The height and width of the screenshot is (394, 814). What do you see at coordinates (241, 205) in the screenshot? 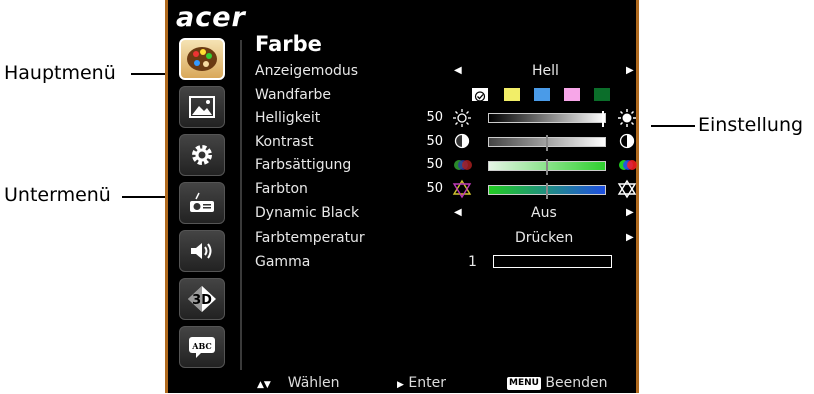
I see `menu-divider` at bounding box center [241, 205].